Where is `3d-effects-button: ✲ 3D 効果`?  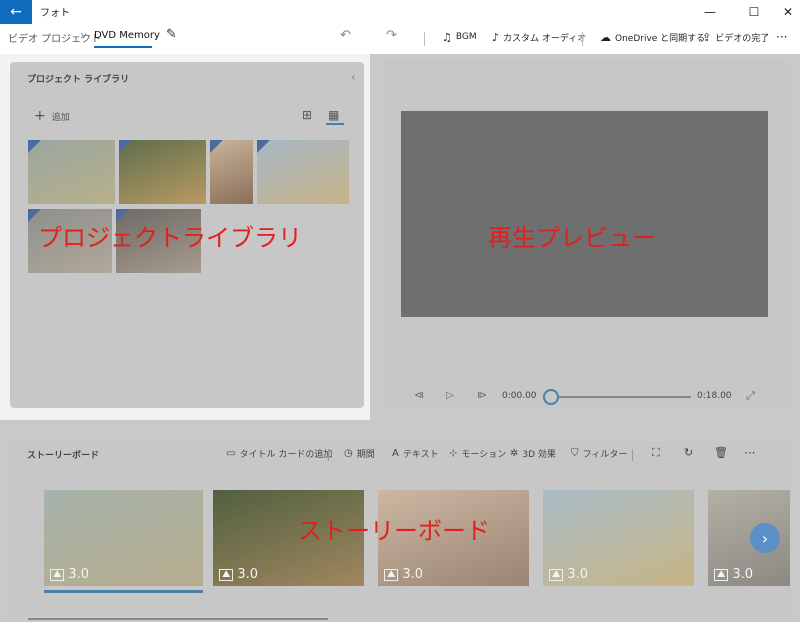 3d-effects-button: ✲ 3D 効果 is located at coordinates (533, 453).